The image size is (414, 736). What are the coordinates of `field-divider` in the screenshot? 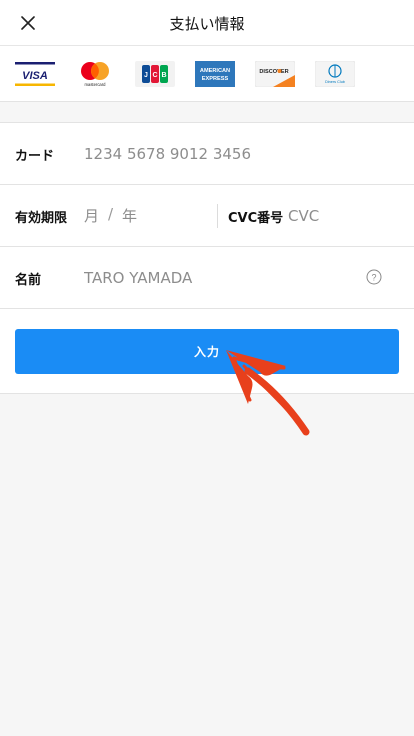 It's located at (217, 216).